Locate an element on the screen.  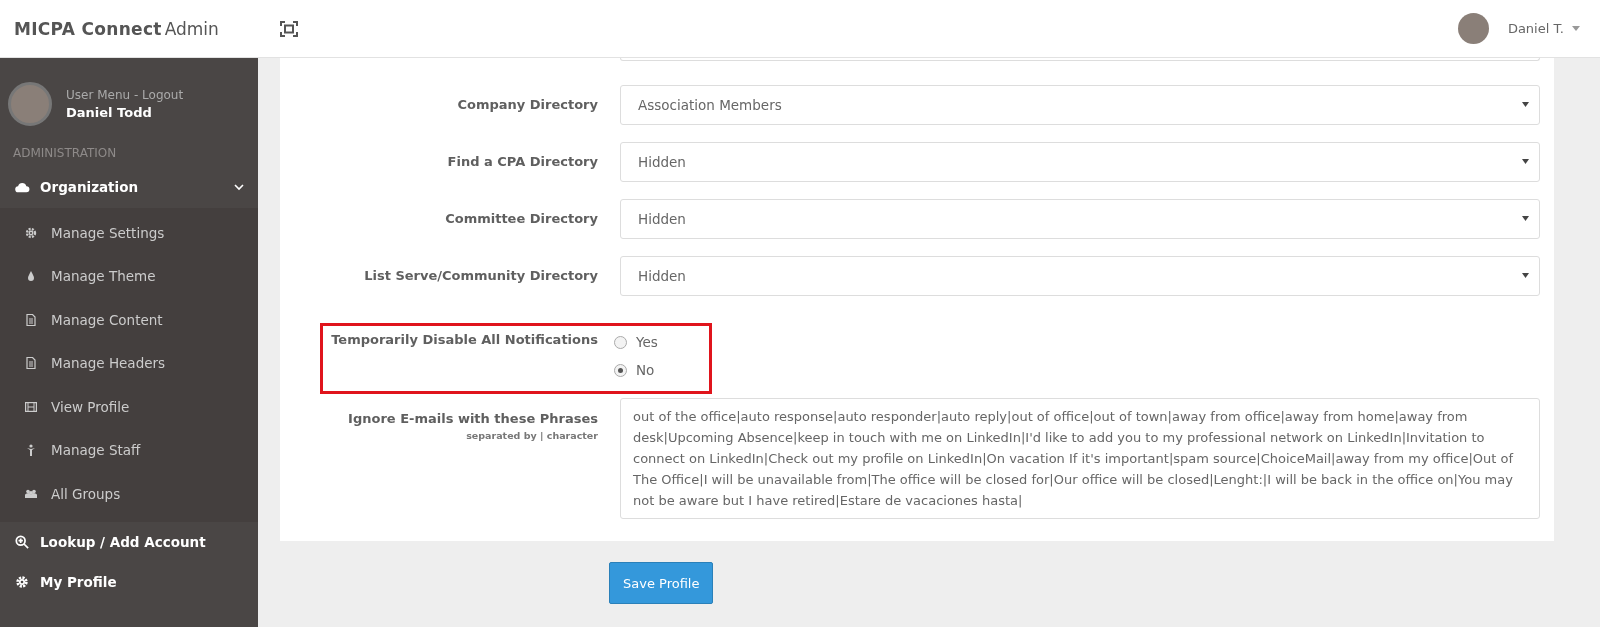
nav-item: Manage Theme is located at coordinates (129, 276).